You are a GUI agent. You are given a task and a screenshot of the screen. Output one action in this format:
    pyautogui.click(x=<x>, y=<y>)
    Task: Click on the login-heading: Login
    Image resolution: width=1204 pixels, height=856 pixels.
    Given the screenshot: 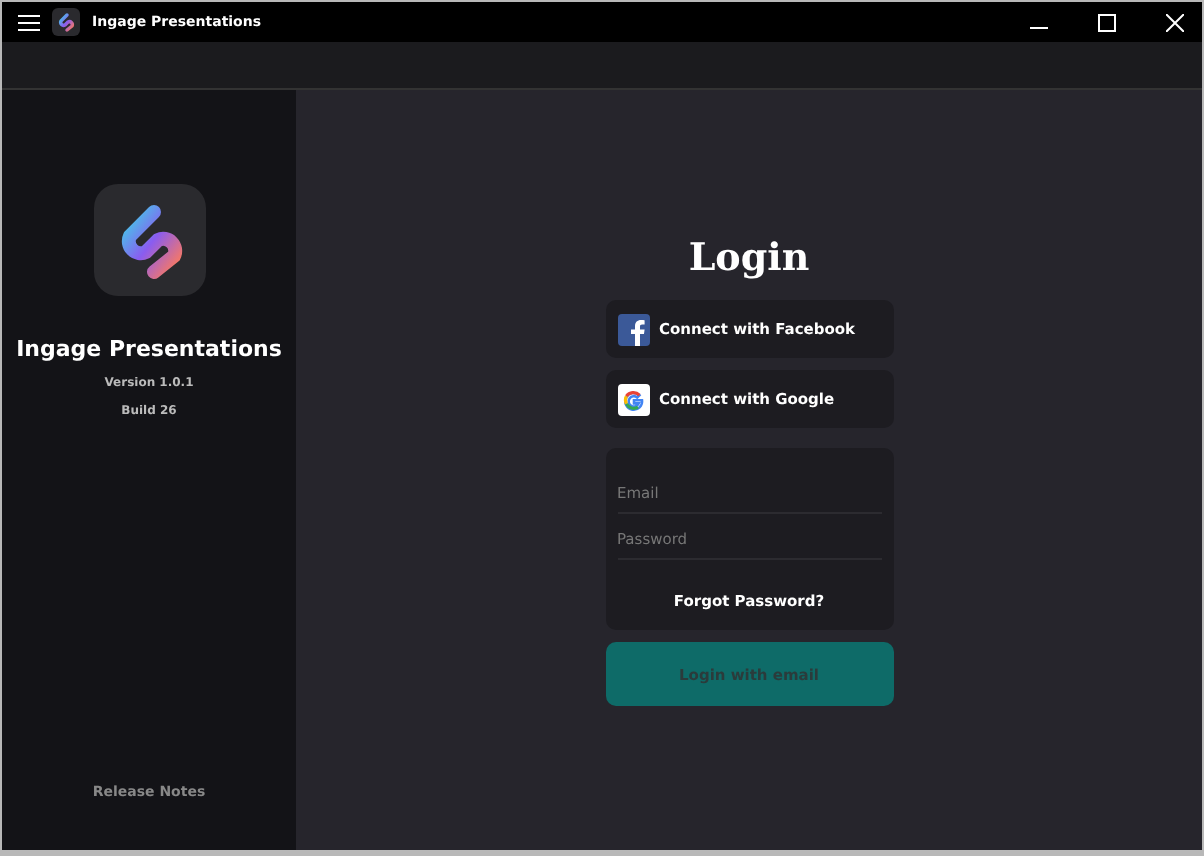 What is the action you would take?
    pyautogui.click(x=749, y=258)
    